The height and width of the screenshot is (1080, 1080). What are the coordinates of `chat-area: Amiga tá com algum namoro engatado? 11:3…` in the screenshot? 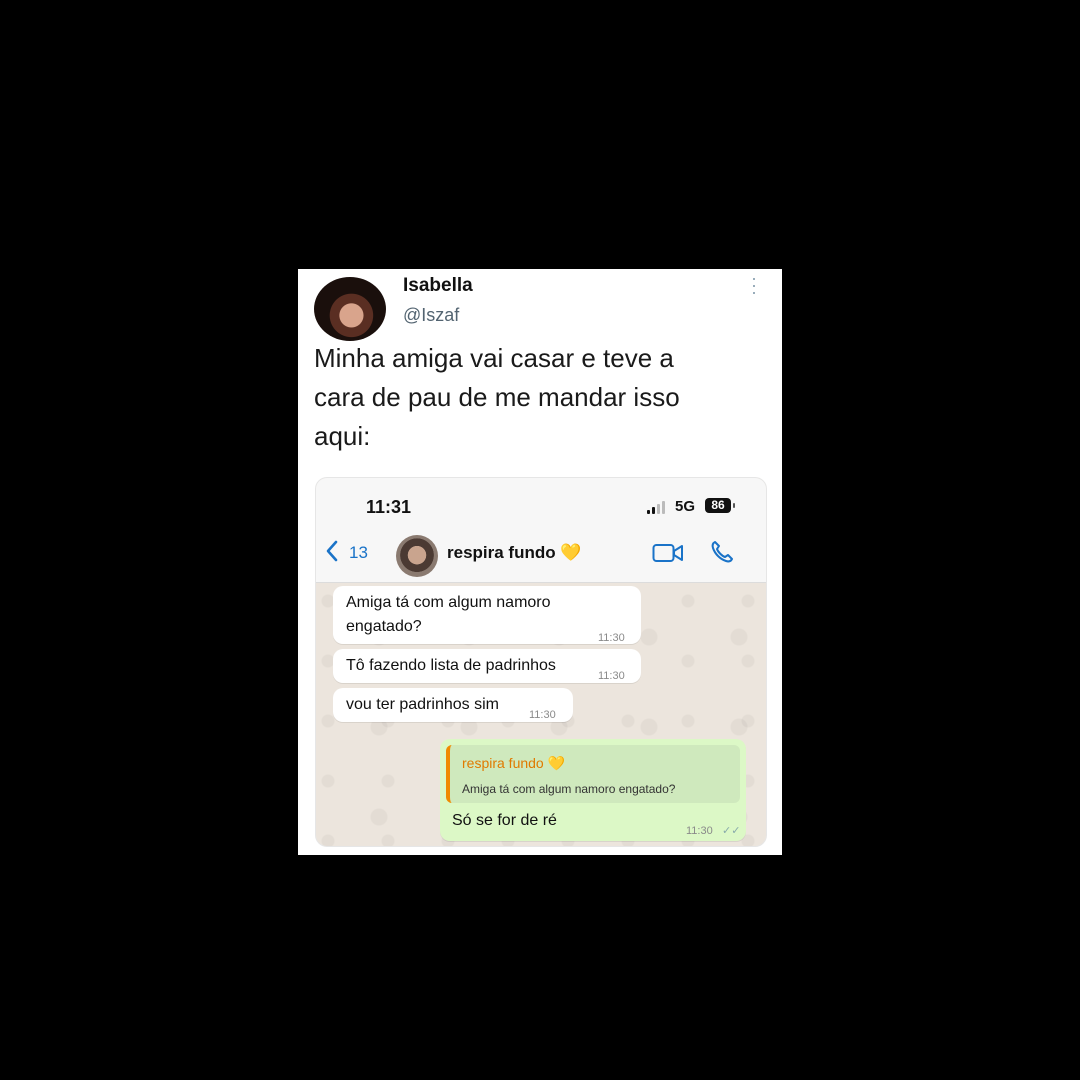 It's located at (541, 714).